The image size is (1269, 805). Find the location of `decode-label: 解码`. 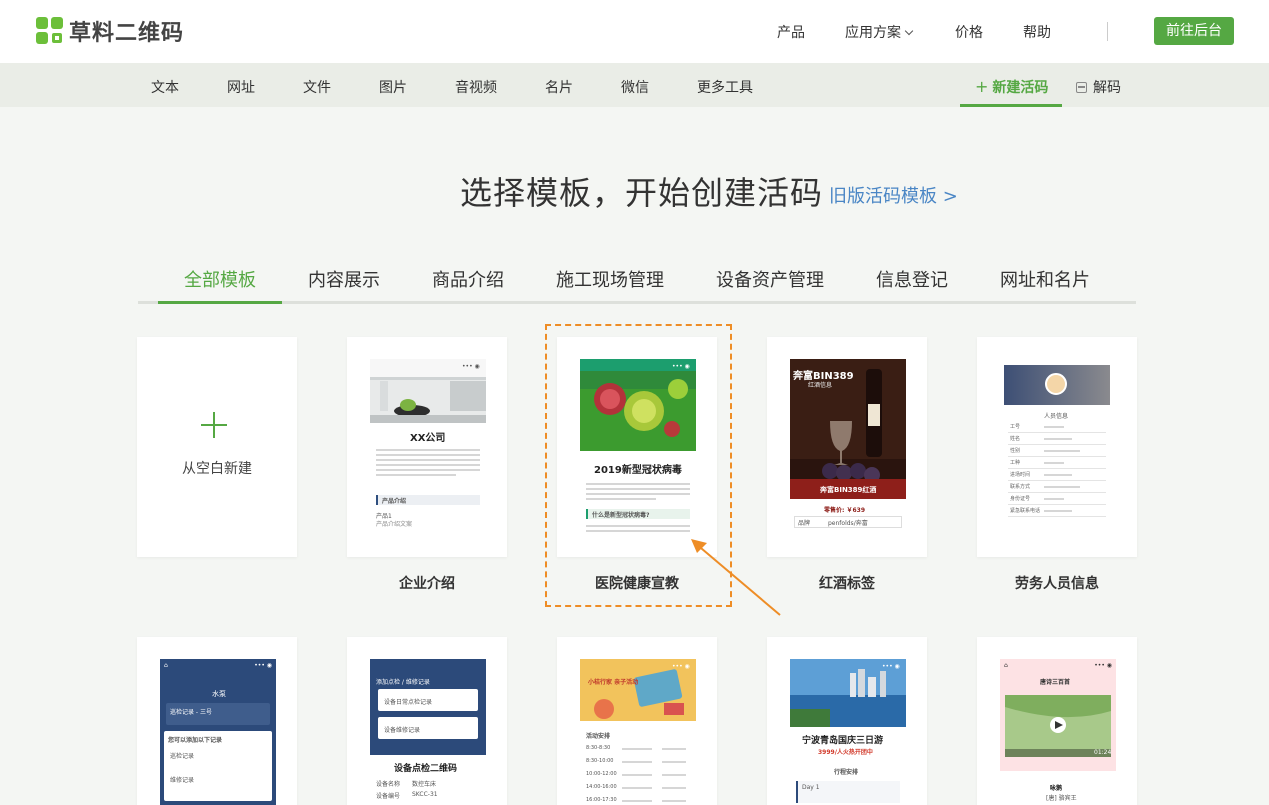

decode-label: 解码 is located at coordinates (1107, 88).